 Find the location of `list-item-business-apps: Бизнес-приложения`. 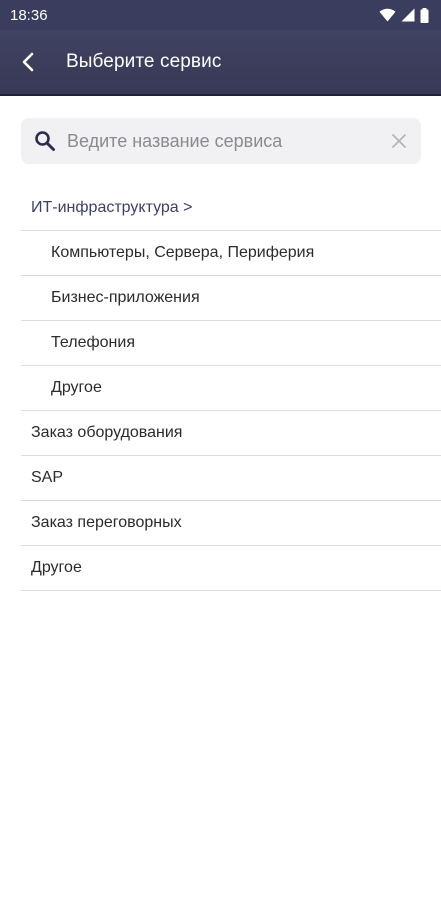

list-item-business-apps: Бизнес-приложения is located at coordinates (231, 298).